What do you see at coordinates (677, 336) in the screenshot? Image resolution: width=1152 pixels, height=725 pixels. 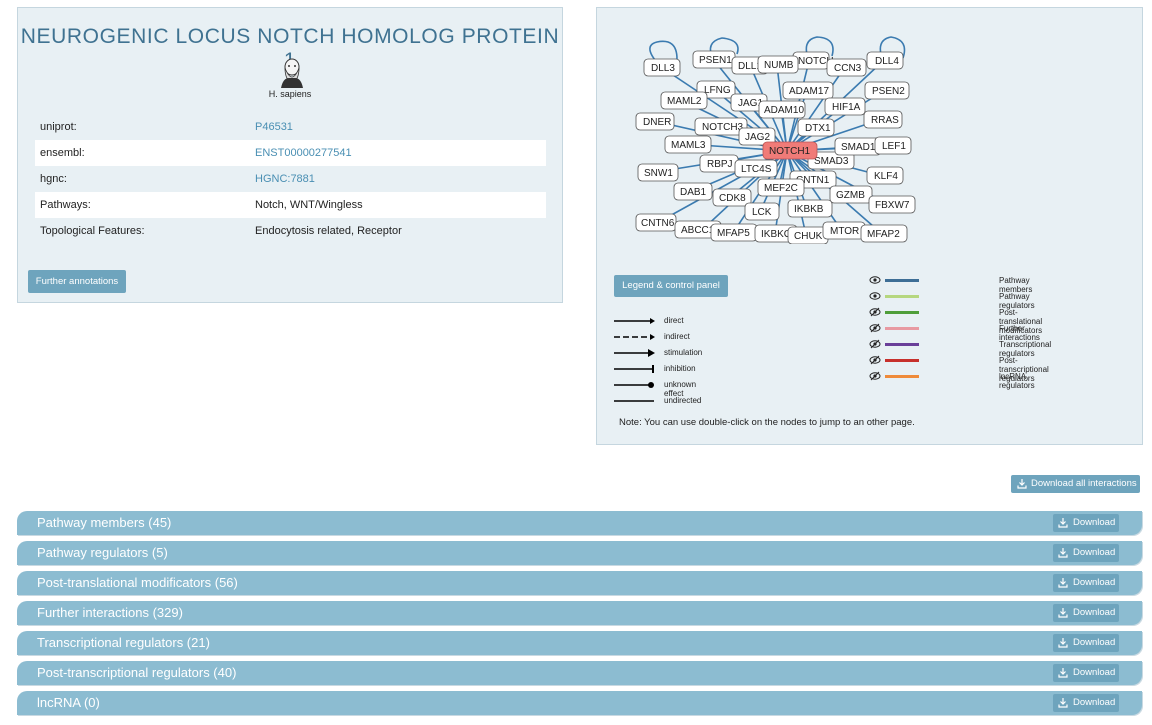 I see `edge-type-label: indirect` at bounding box center [677, 336].